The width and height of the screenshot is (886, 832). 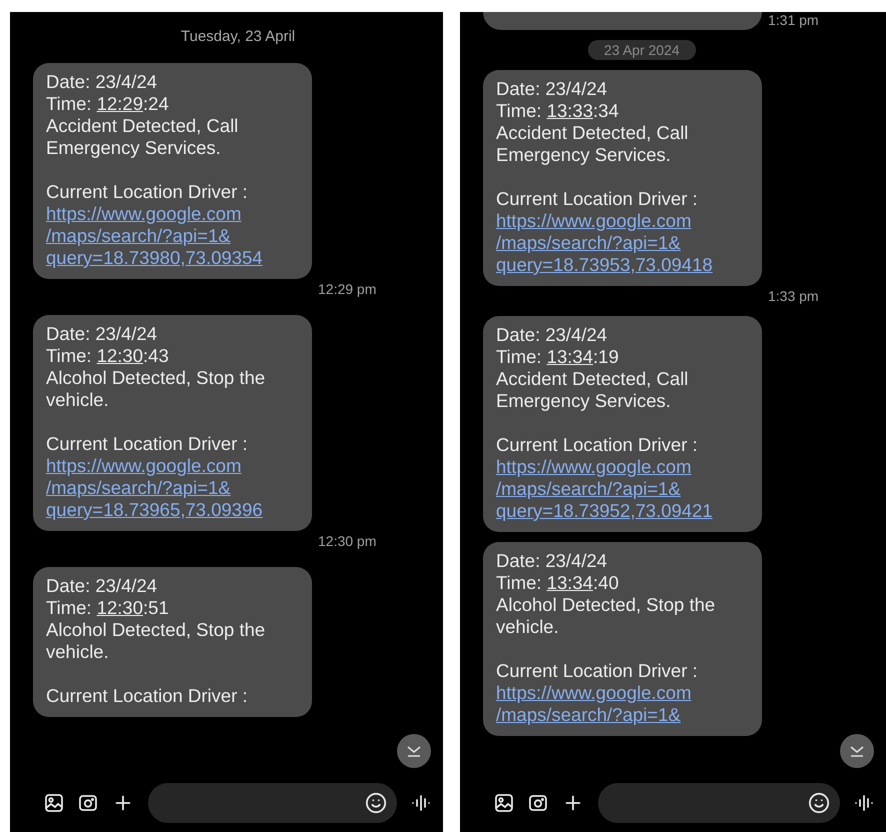 I want to click on message-time: Time: 12:29:24, so click(x=108, y=104).